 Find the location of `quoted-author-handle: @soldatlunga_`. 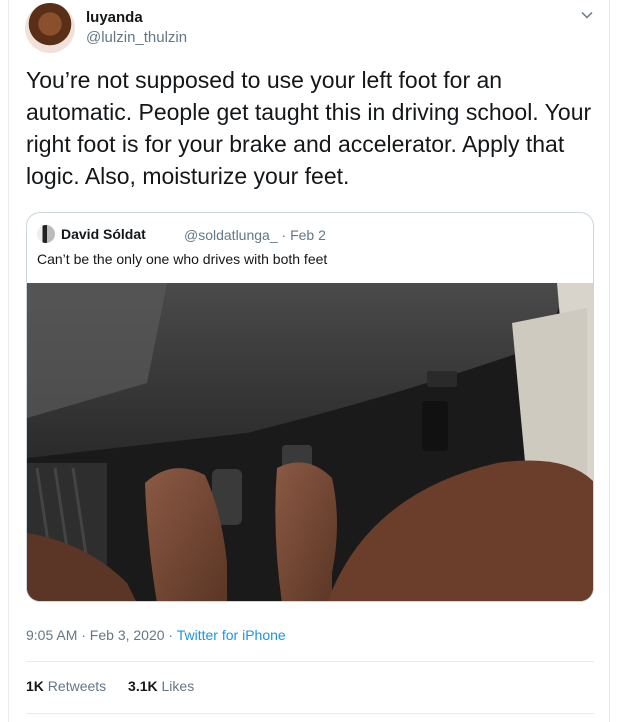

quoted-author-handle: @soldatlunga_ is located at coordinates (231, 235).